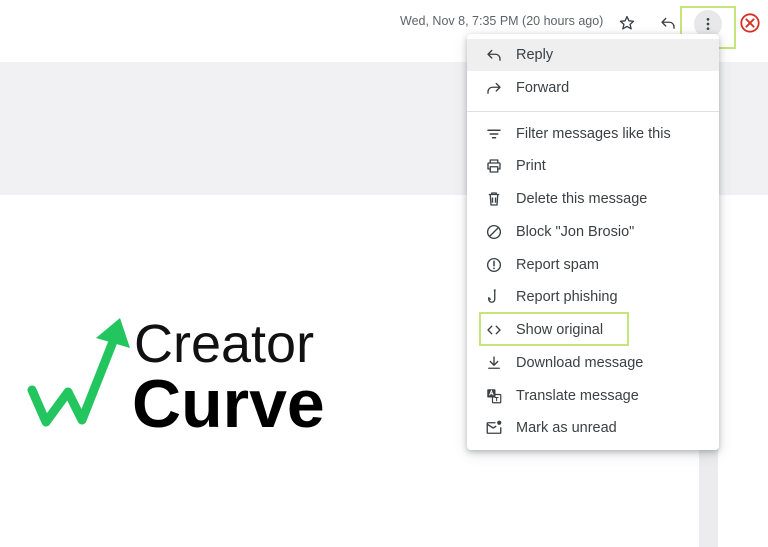 The width and height of the screenshot is (768, 547). What do you see at coordinates (494, 134) in the screenshot?
I see `filter-icon` at bounding box center [494, 134].